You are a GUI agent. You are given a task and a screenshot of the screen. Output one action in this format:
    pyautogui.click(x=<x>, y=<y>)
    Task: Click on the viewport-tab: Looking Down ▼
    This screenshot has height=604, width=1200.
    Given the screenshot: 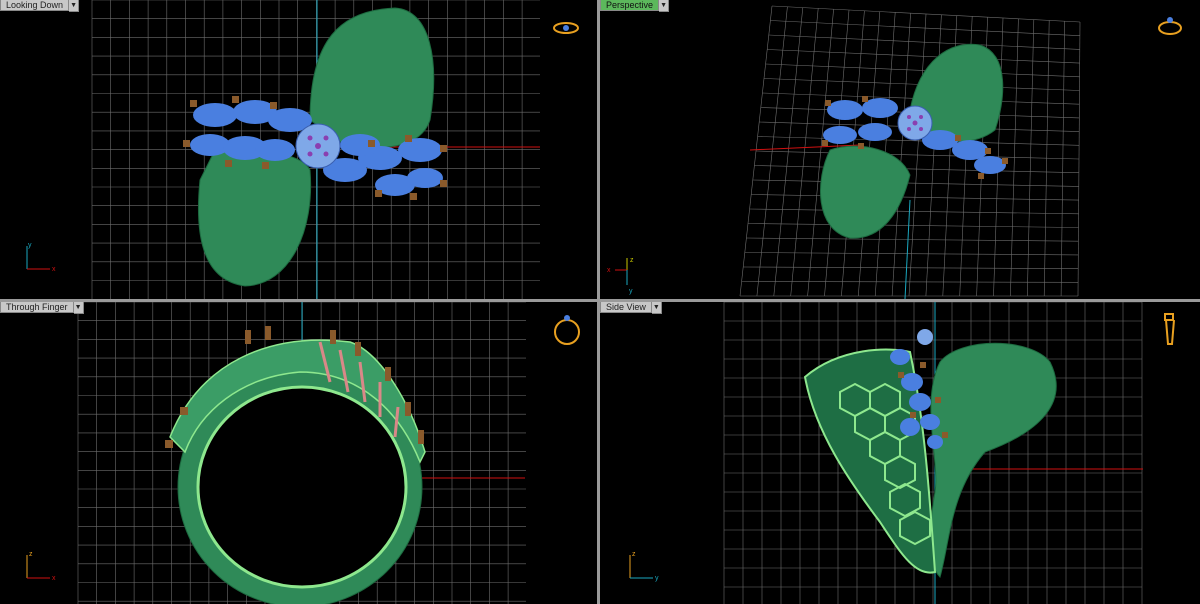 What is the action you would take?
    pyautogui.click(x=40, y=6)
    